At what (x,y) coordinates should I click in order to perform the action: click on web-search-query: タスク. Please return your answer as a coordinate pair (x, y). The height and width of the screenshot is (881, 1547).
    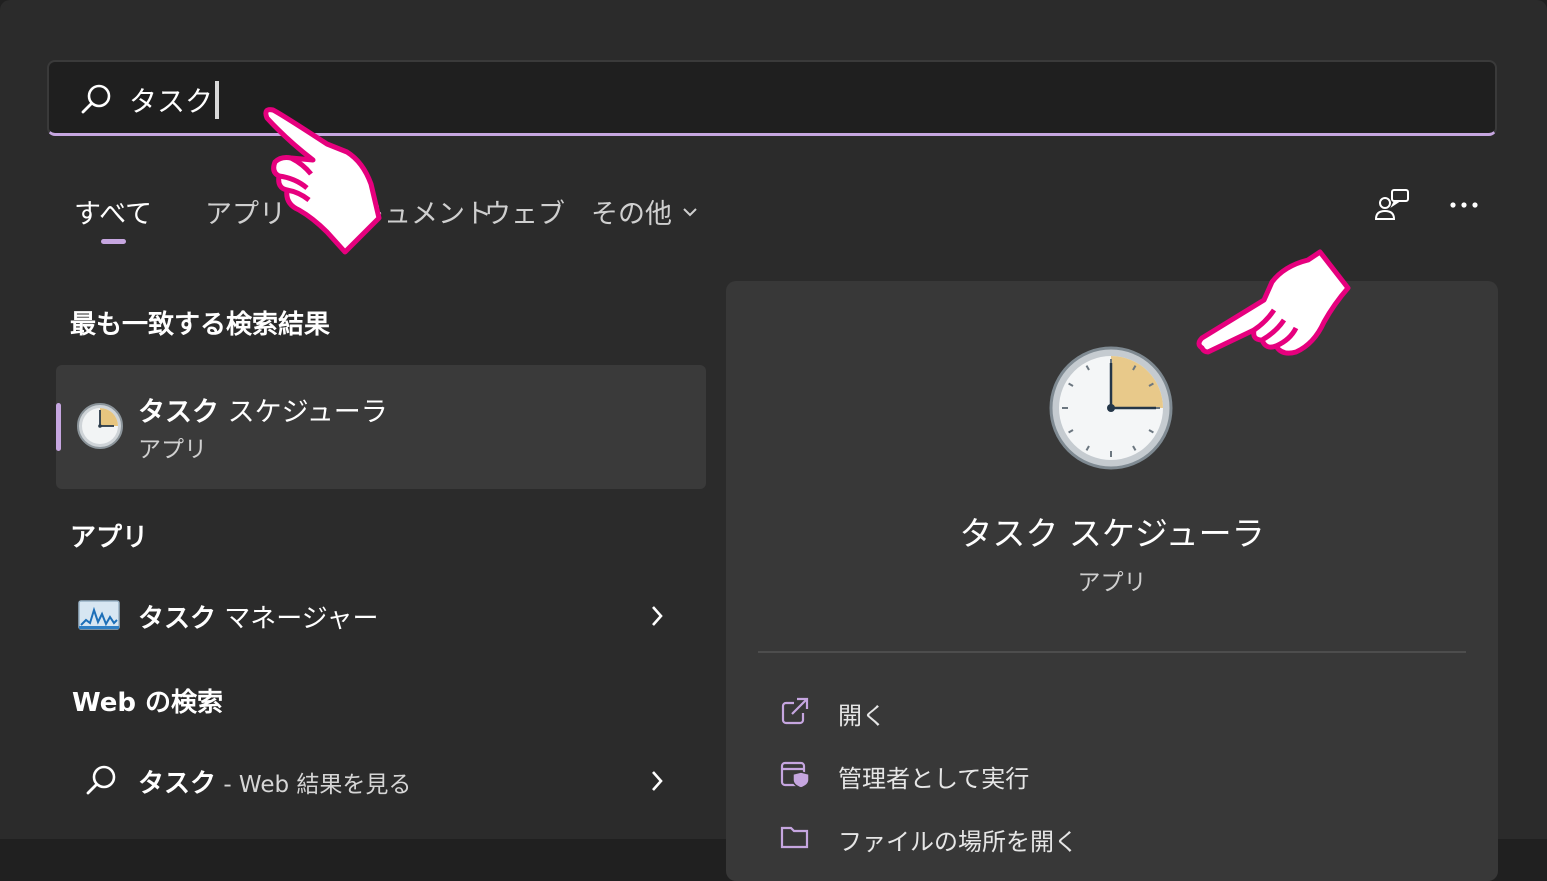
    Looking at the image, I should click on (177, 784).